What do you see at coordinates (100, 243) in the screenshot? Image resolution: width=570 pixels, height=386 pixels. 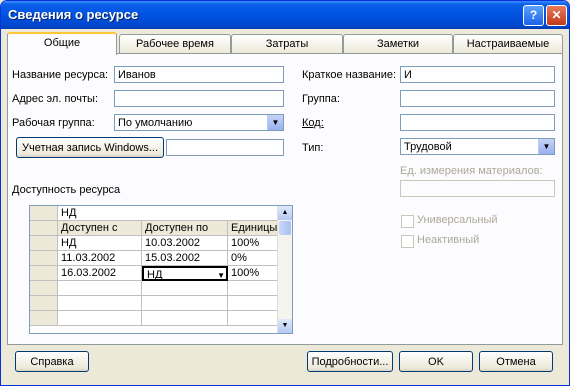 I see `table-cell: НД` at bounding box center [100, 243].